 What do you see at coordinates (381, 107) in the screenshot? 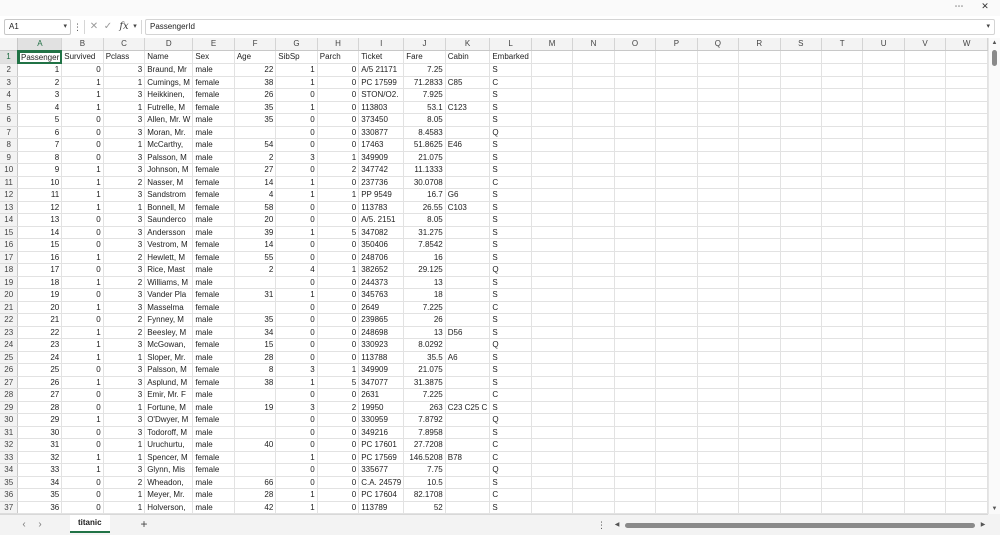
I see `cell: 113803` at bounding box center [381, 107].